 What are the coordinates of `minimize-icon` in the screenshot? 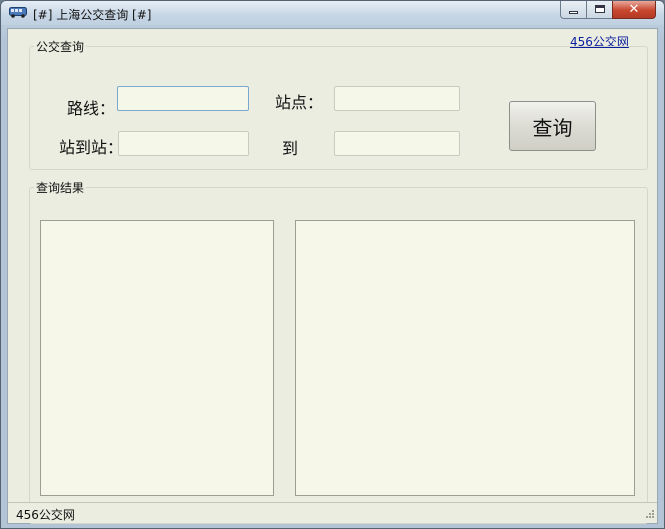 It's located at (573, 12).